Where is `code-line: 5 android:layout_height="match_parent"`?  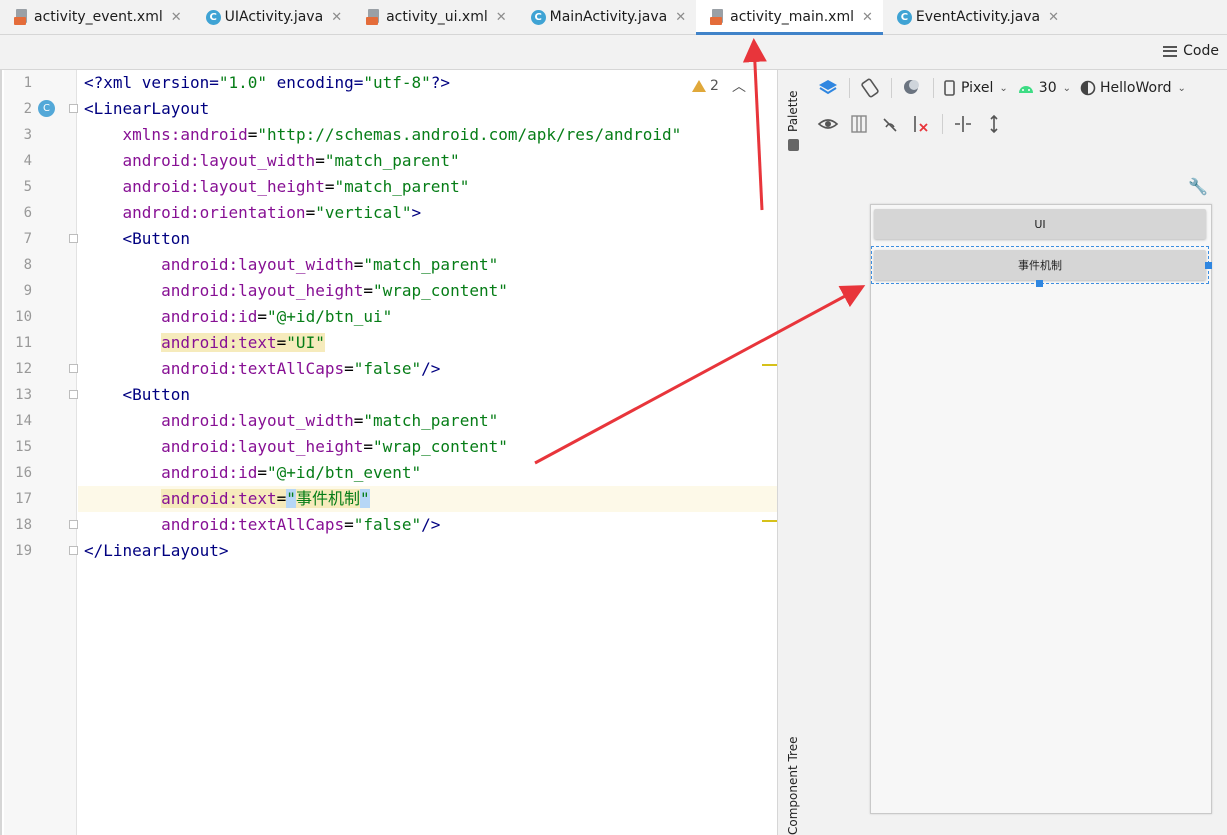 code-line: 5 android:layout_height="match_parent" is located at coordinates (390, 187).